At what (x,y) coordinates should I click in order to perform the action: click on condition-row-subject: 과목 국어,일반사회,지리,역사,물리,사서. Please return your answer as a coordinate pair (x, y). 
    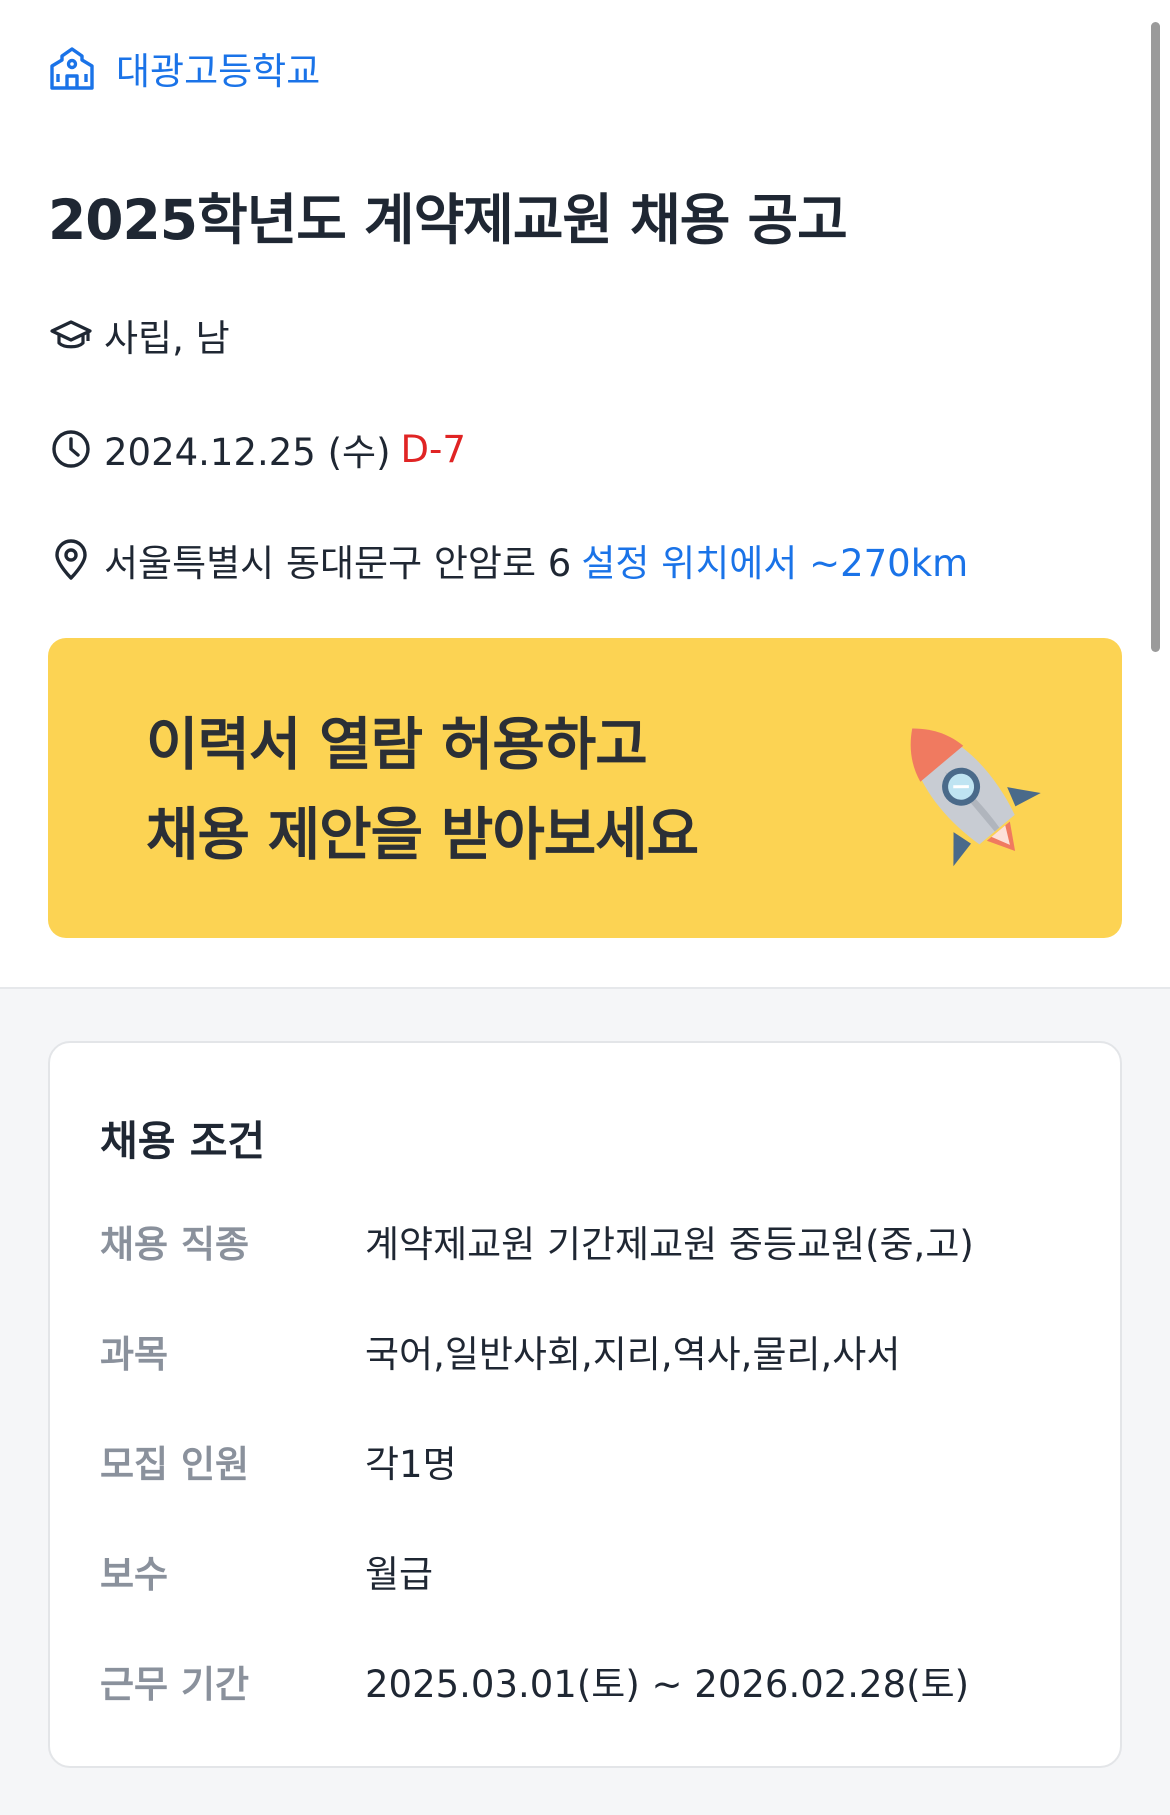
    Looking at the image, I should click on (500, 1351).